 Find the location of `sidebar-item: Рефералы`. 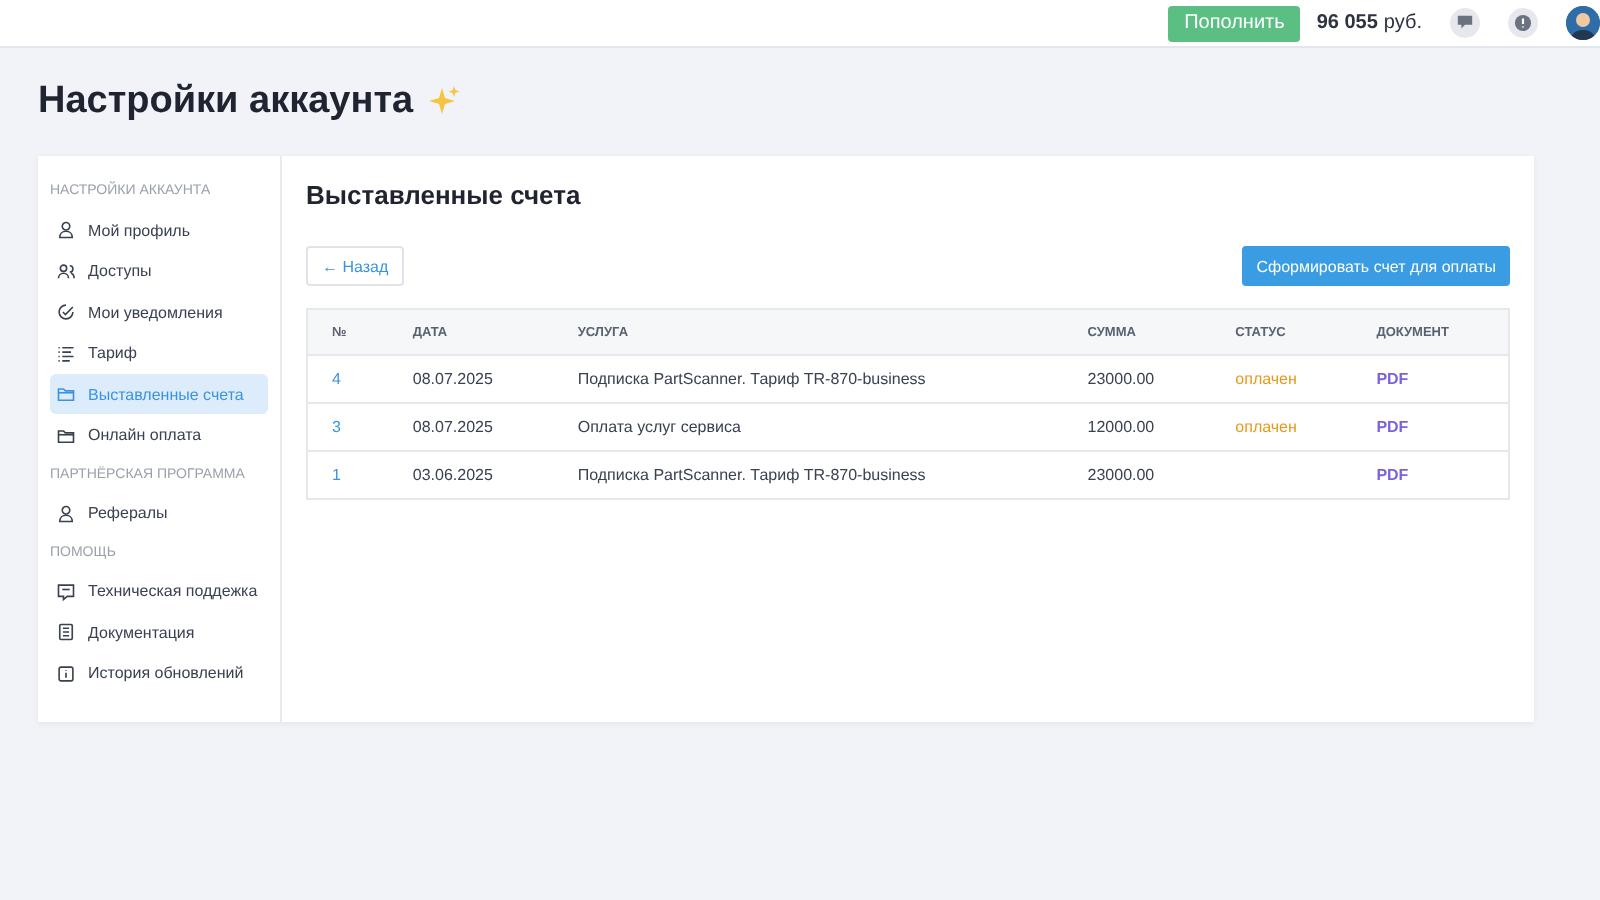

sidebar-item: Рефералы is located at coordinates (159, 513).